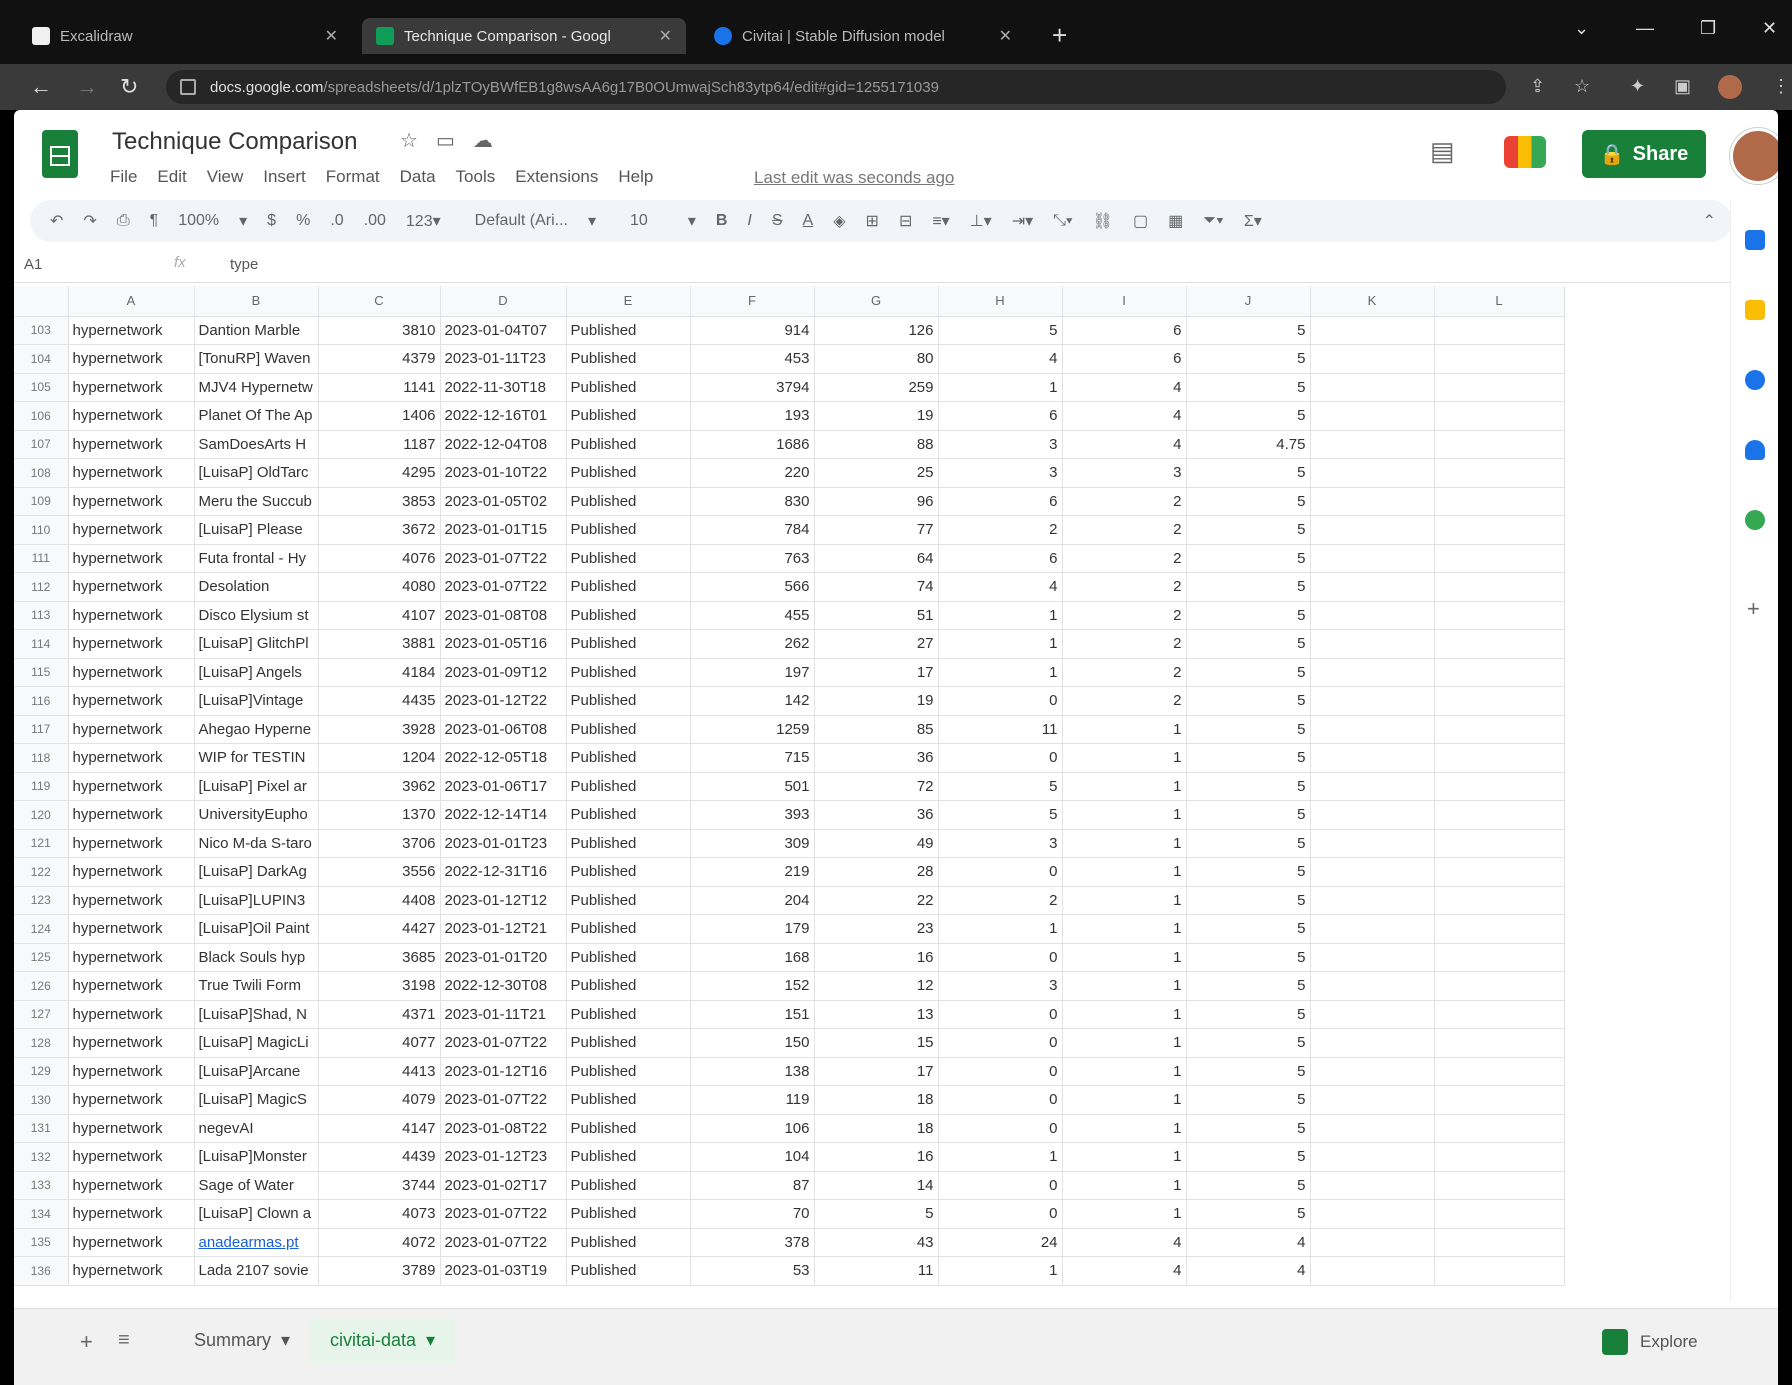 The width and height of the screenshot is (1792, 1385). Describe the element at coordinates (379, 815) in the screenshot. I see `cell-id: 1370` at that location.